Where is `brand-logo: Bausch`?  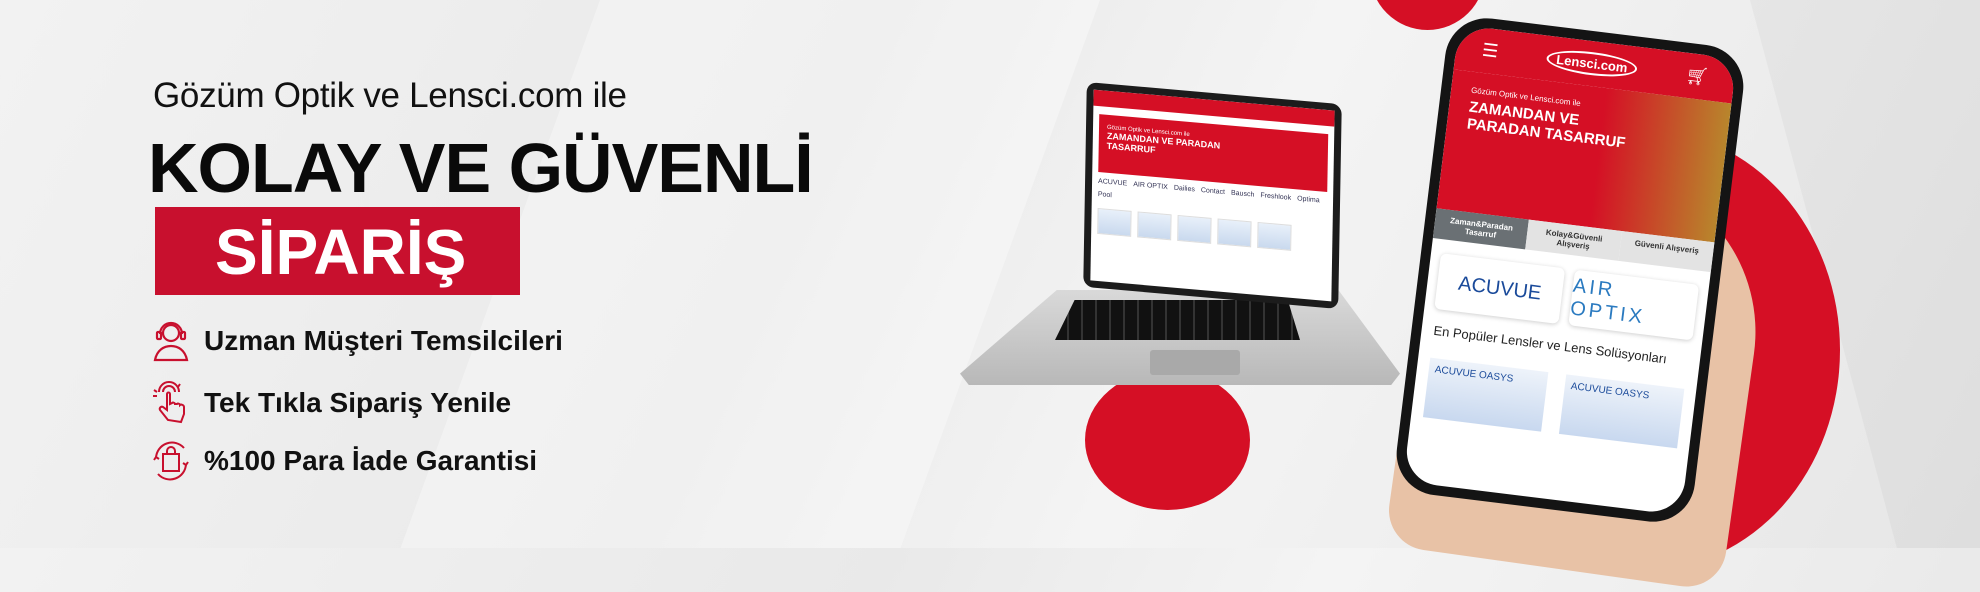
brand-logo: Bausch is located at coordinates (1242, 194).